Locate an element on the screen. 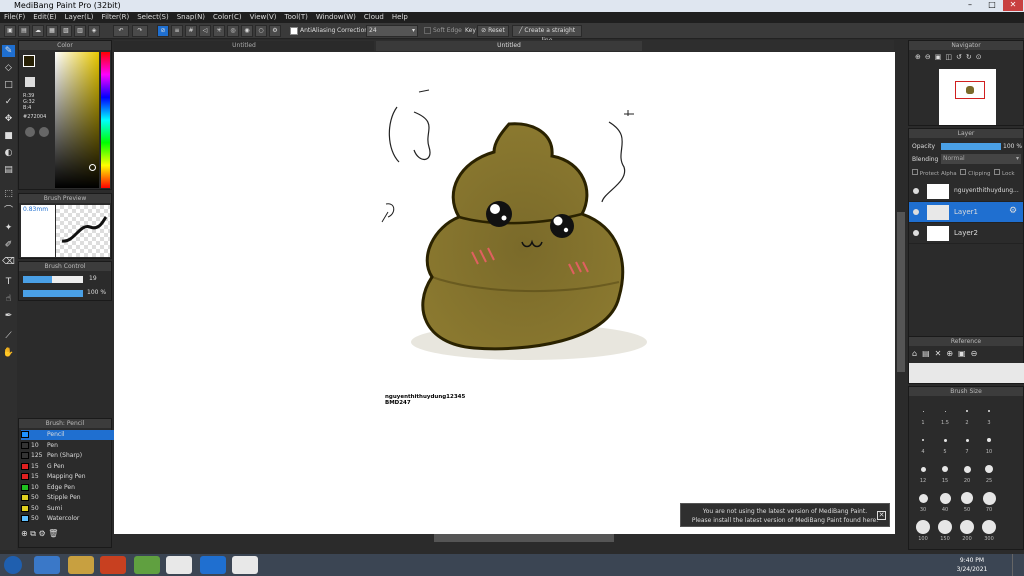 This screenshot has width=1024, height=576. selection-rect-icon: ⬚ is located at coordinates (8, 194).